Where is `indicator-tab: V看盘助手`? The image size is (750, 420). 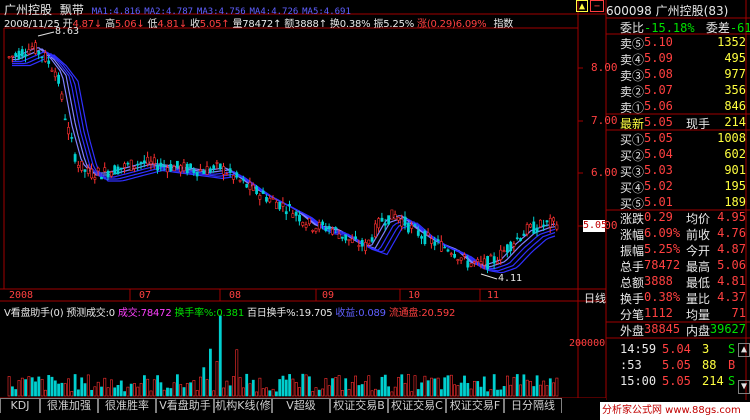 indicator-tab: V看盘助手 is located at coordinates (185, 405).